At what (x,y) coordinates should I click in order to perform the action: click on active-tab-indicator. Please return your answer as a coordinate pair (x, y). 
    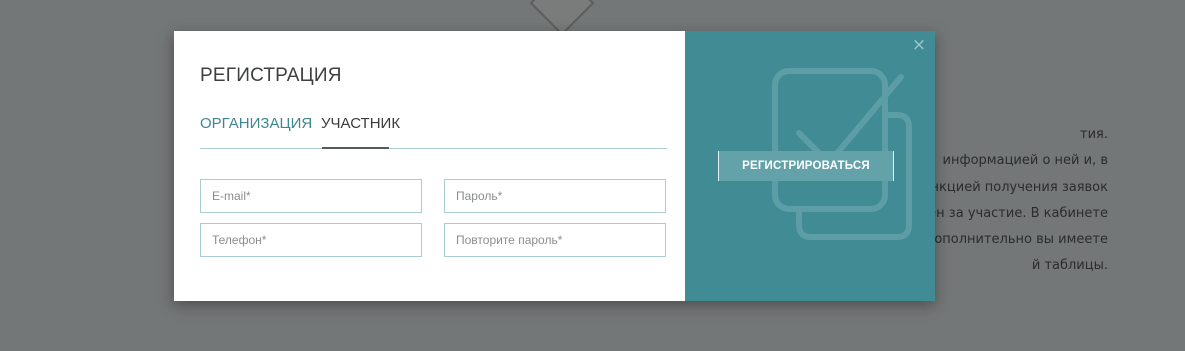
    Looking at the image, I should click on (355, 148).